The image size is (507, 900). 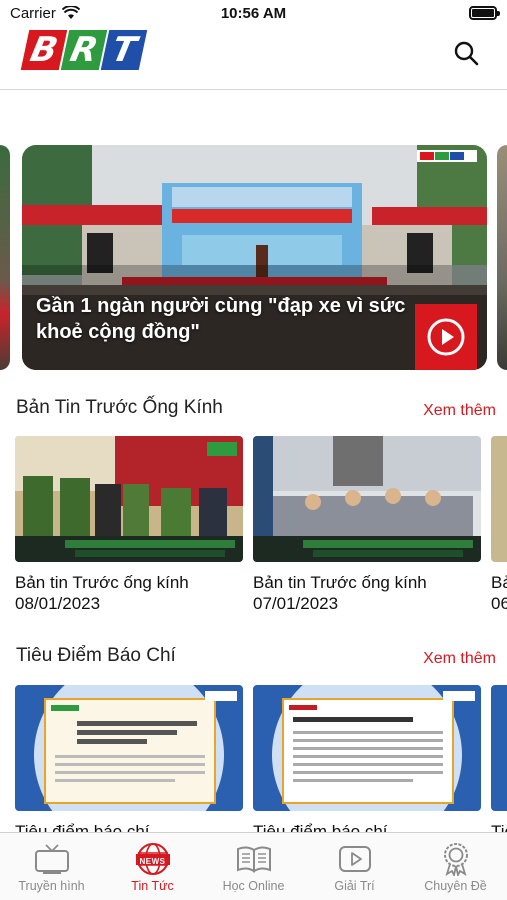 What do you see at coordinates (58, 603) in the screenshot?
I see `card-date: 08/01/2023` at bounding box center [58, 603].